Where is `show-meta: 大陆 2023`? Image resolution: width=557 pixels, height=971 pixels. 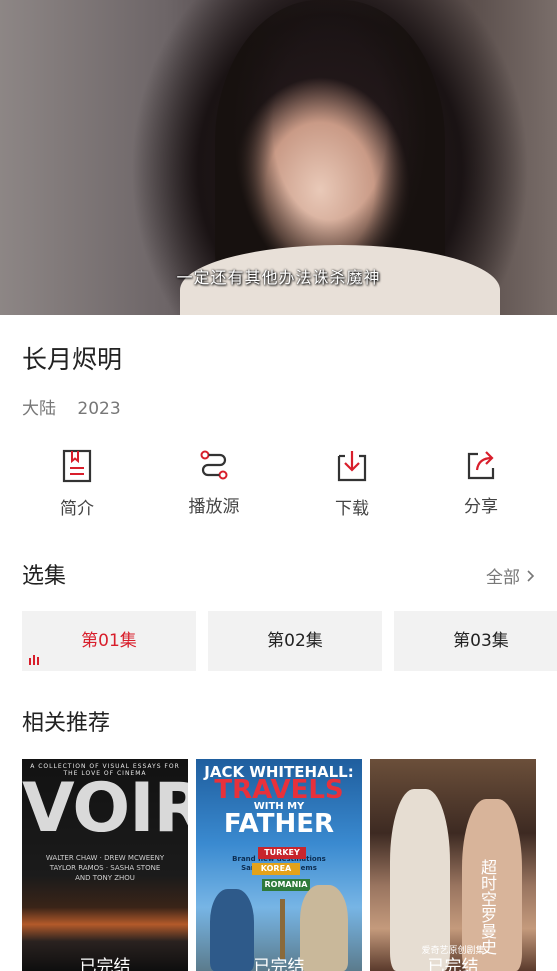 show-meta: 大陆 2023 is located at coordinates (71, 406).